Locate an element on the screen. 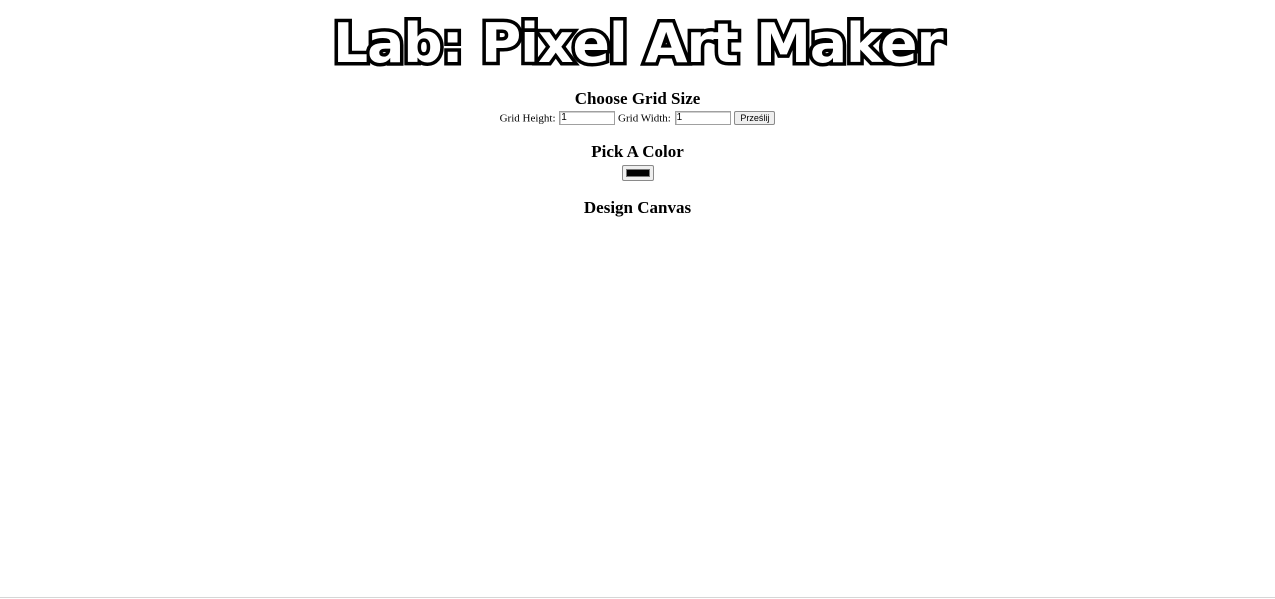  color-swatch is located at coordinates (637, 173).